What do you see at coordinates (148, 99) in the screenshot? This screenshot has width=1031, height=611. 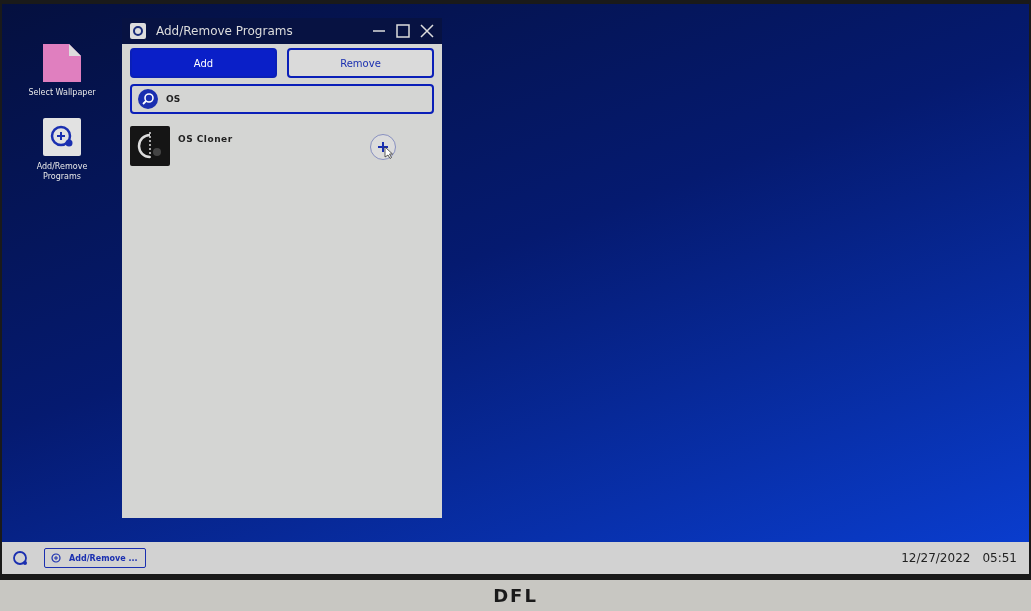 I see `search-icon` at bounding box center [148, 99].